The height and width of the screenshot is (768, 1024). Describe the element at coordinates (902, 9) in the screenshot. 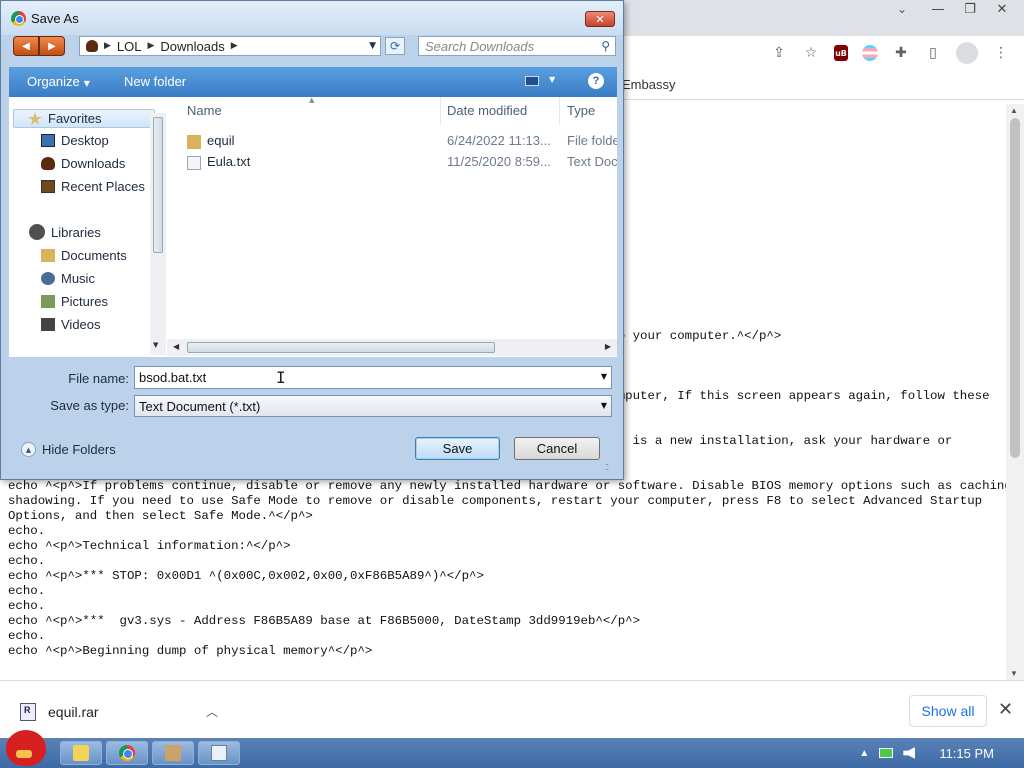

I see `tab-search-chevron-icon: ⌄` at that location.